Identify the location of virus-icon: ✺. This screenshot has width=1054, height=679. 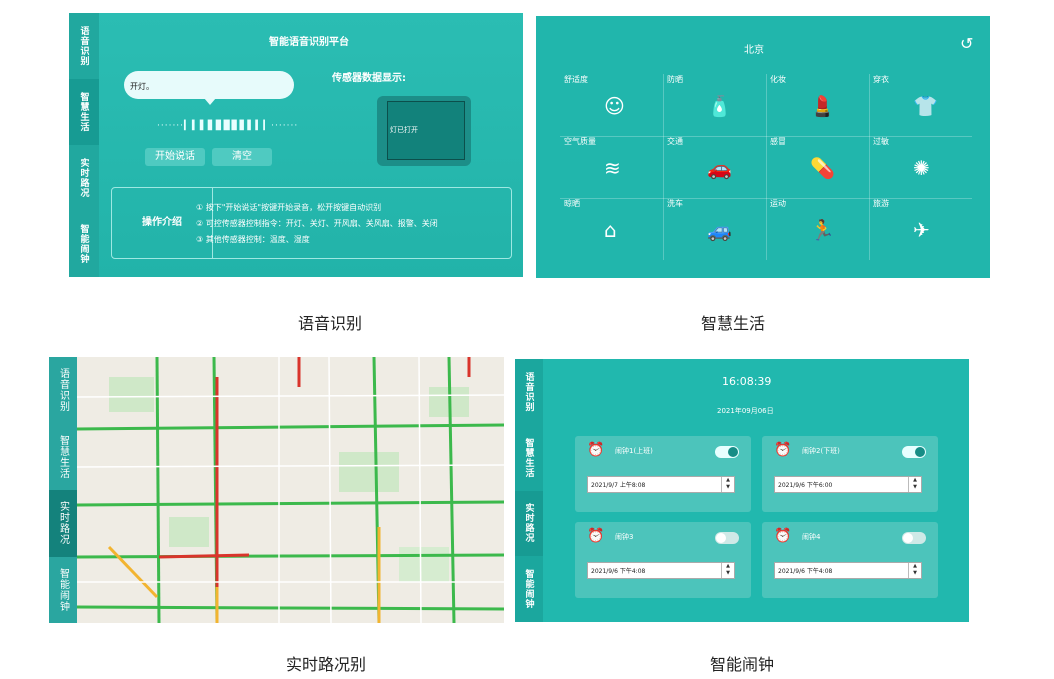
(921, 168).